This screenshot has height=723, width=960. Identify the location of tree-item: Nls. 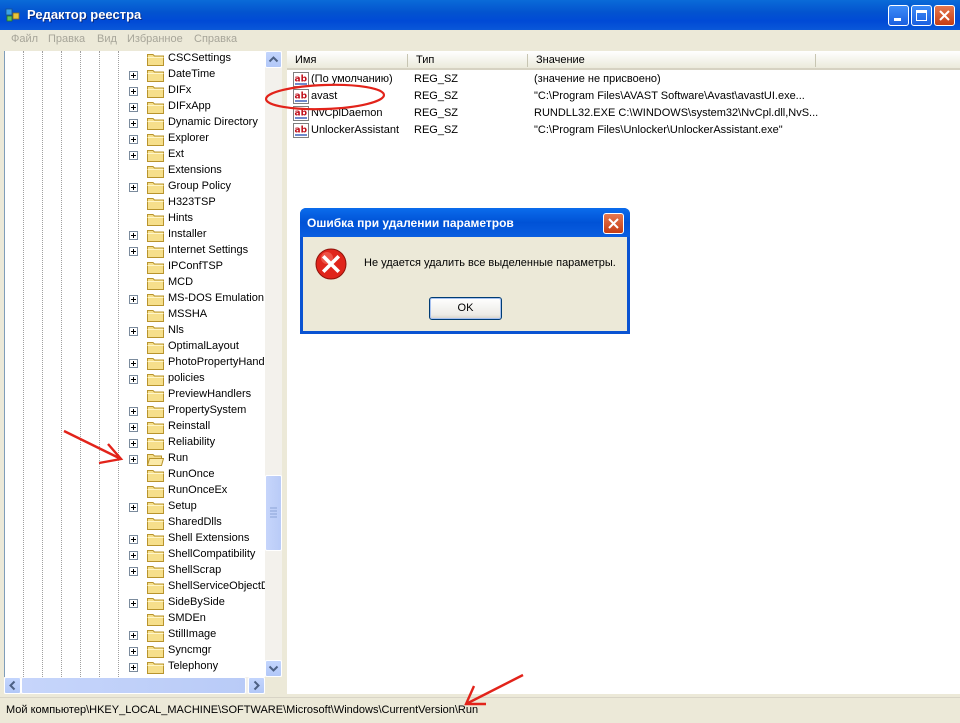
(135, 331).